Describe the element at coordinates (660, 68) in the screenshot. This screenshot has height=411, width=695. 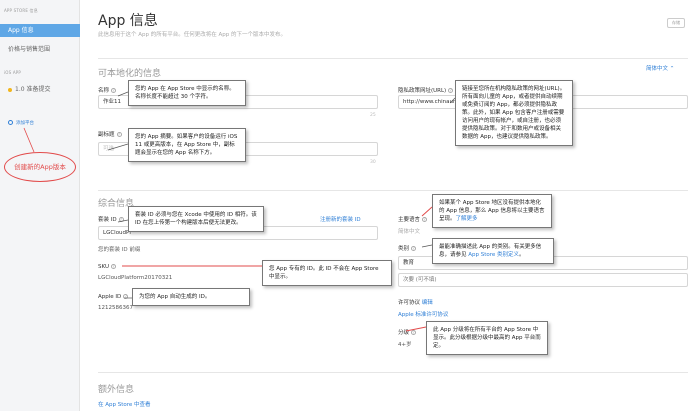
I see `language-selector: 简体中文 ⌃` at that location.